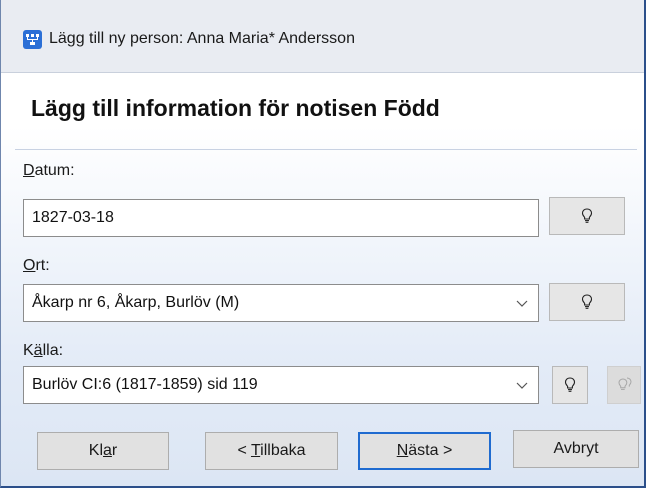 Image resolution: width=649 pixels, height=490 pixels. I want to click on place-hint-button, so click(587, 302).